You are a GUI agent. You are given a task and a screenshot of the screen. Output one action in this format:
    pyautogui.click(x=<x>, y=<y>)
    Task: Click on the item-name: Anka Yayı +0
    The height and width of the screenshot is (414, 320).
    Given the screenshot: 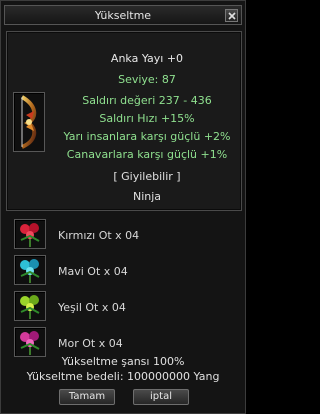 What is the action you would take?
    pyautogui.click(x=147, y=58)
    